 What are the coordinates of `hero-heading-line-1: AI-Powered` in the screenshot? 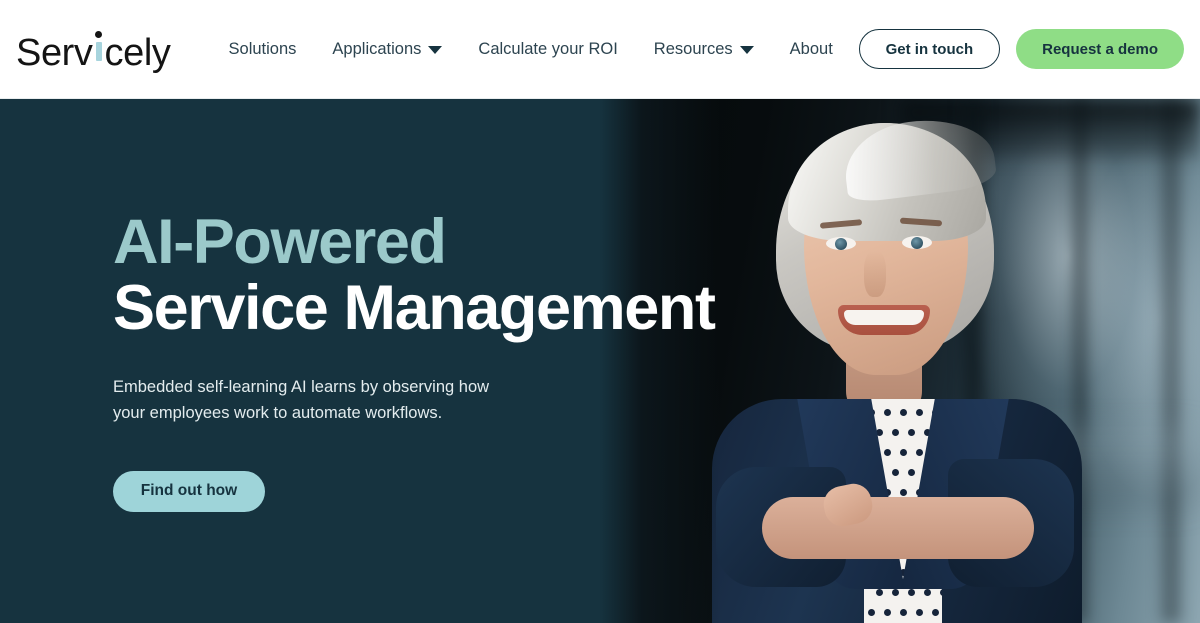 It's located at (280, 242).